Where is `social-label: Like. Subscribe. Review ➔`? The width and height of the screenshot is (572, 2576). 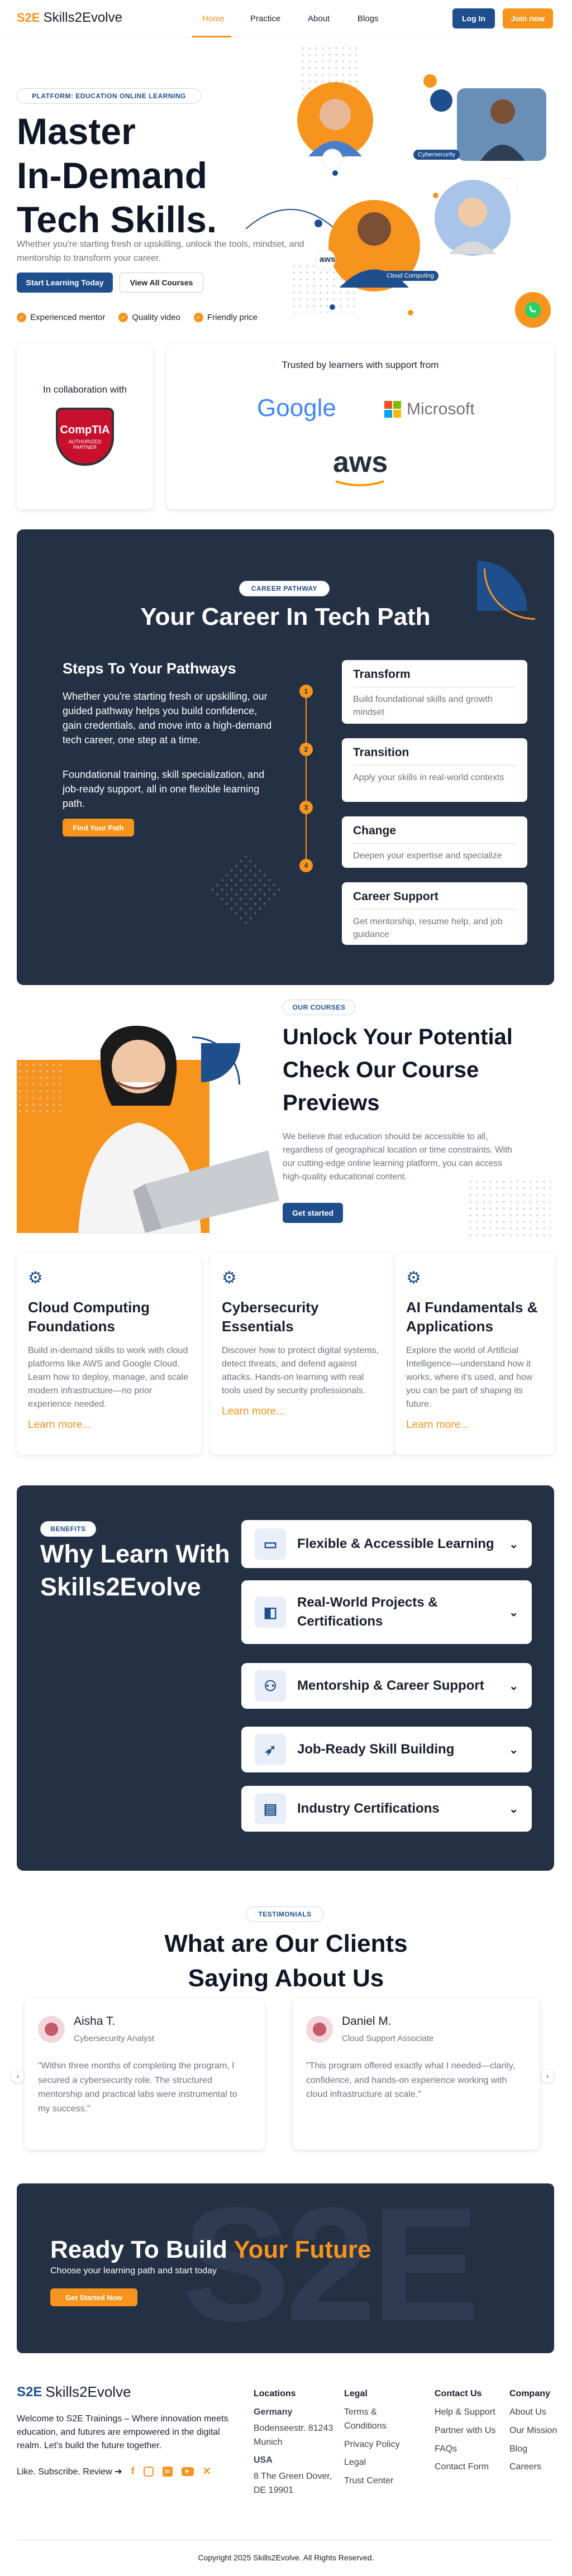
social-label: Like. Subscribe. Review ➔ is located at coordinates (69, 2472).